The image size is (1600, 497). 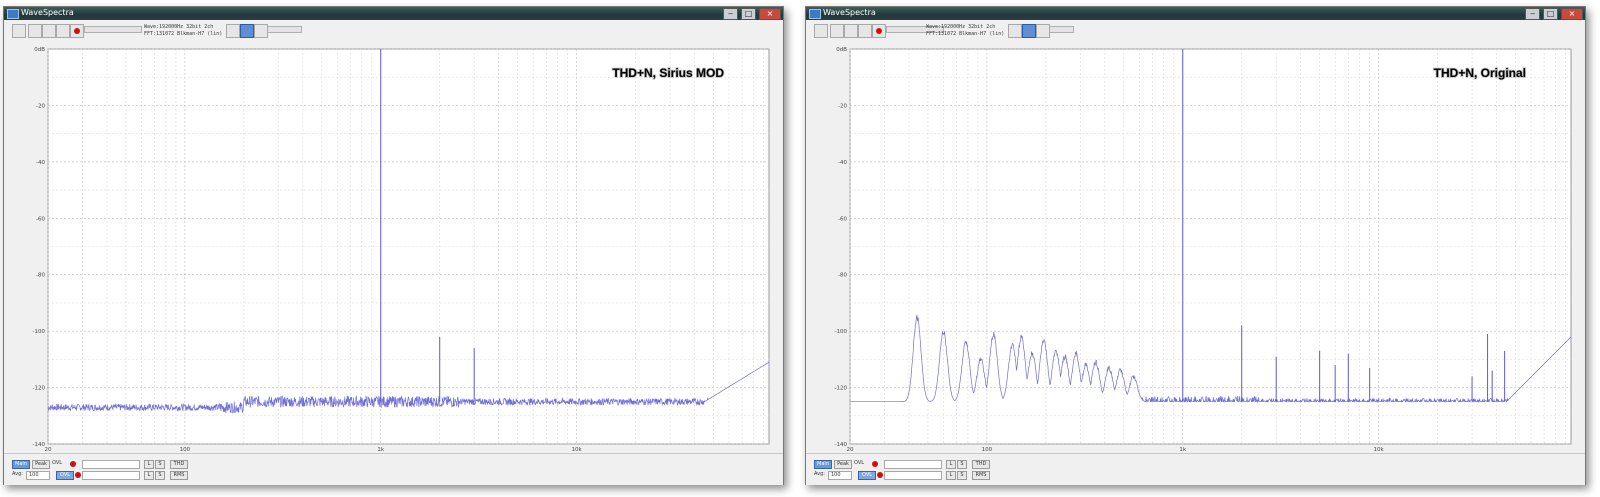 What do you see at coordinates (1480, 73) in the screenshot?
I see `plot-annotation: THD+N, Original` at bounding box center [1480, 73].